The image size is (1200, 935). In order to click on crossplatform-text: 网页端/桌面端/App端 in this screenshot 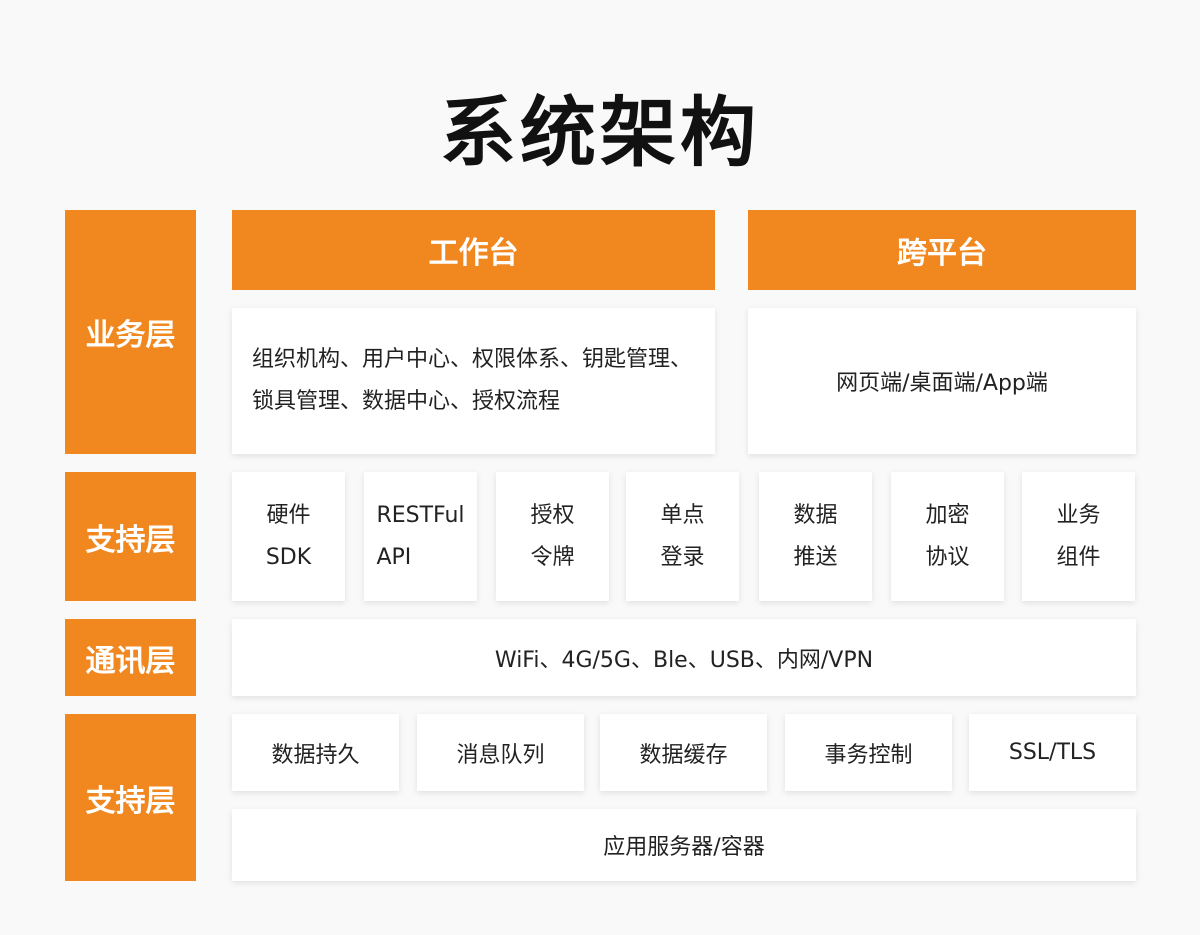, I will do `click(942, 383)`.